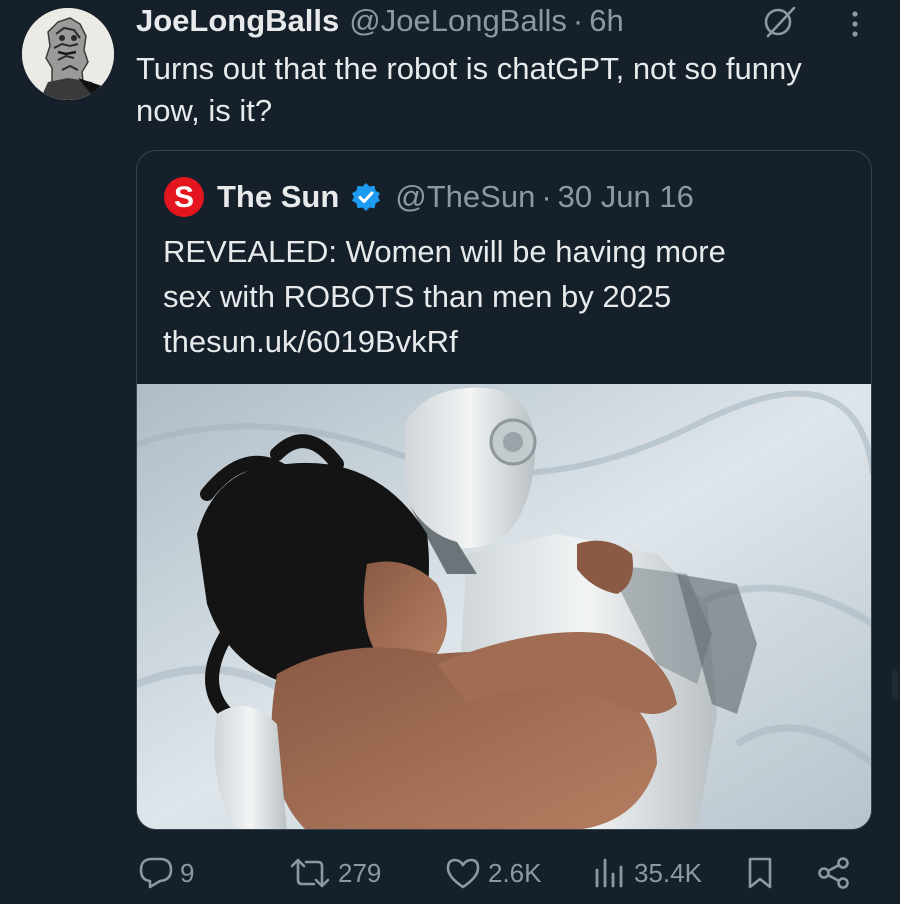  I want to click on heart-icon, so click(463, 873).